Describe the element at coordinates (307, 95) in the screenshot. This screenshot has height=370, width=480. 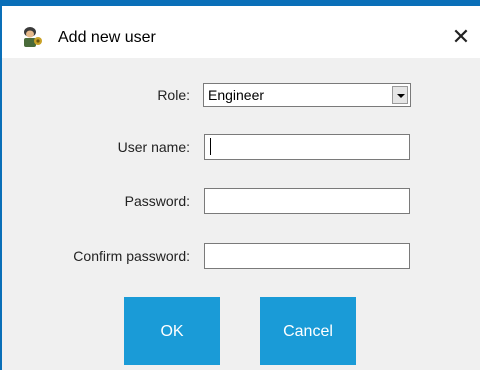
I see `role-dropdown: Engineer` at that location.